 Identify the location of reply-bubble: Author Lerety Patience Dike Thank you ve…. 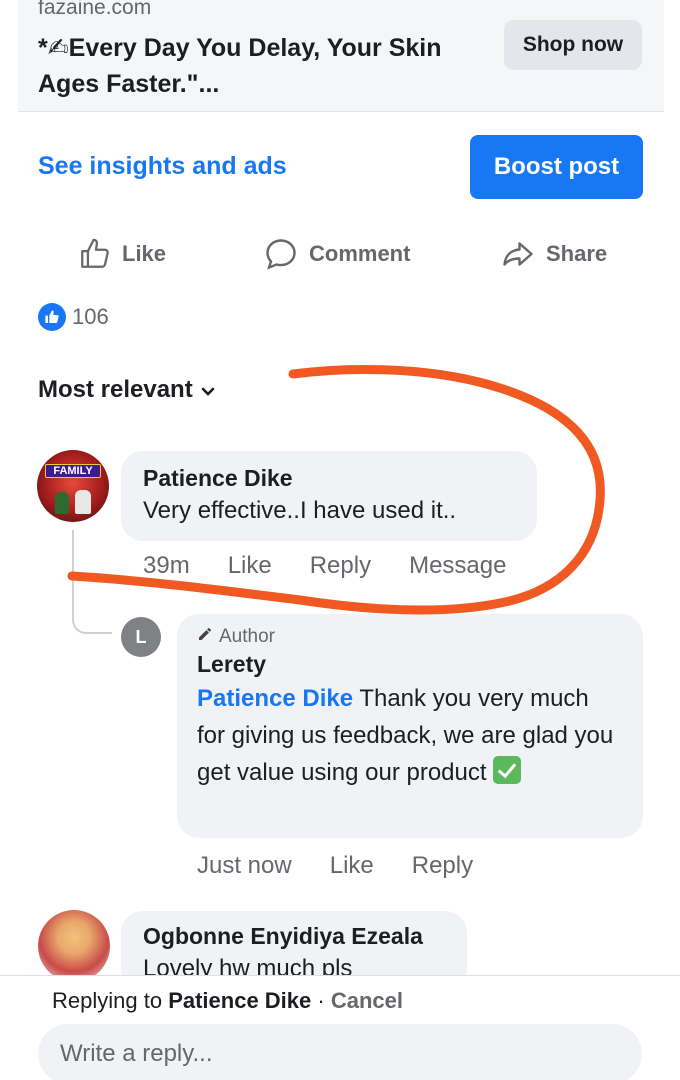
(410, 726).